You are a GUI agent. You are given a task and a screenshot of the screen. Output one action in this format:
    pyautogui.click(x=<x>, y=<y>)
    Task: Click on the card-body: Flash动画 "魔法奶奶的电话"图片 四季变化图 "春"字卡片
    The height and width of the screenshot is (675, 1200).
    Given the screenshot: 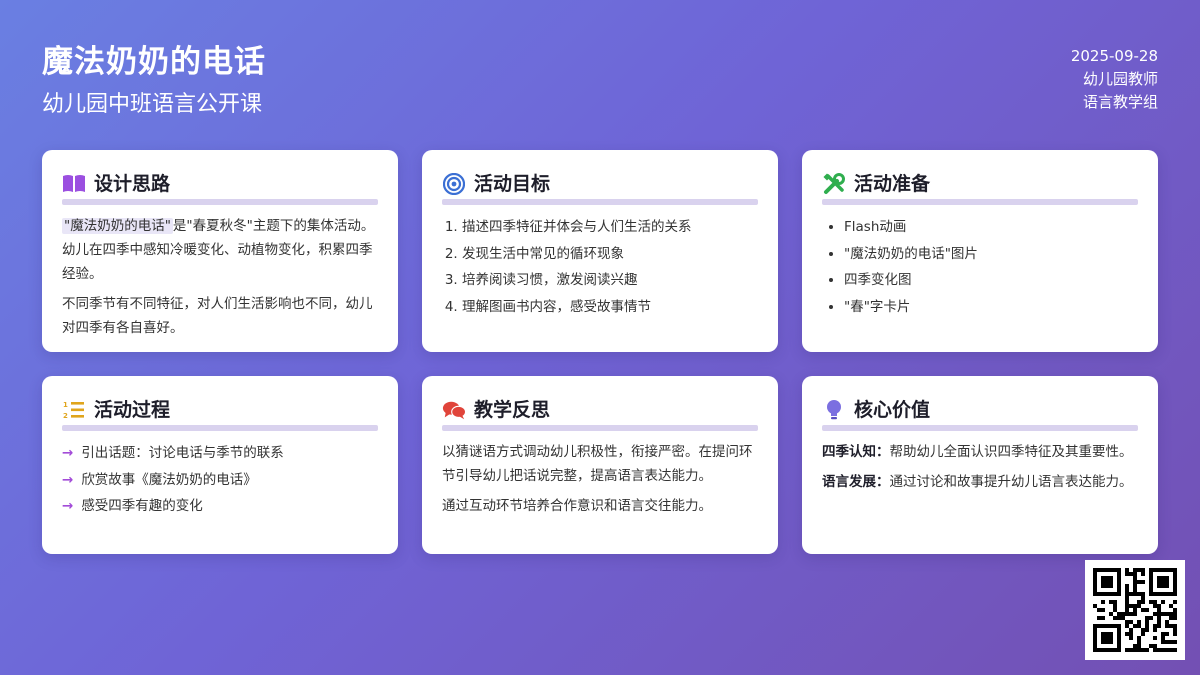 What is the action you would take?
    pyautogui.click(x=980, y=267)
    